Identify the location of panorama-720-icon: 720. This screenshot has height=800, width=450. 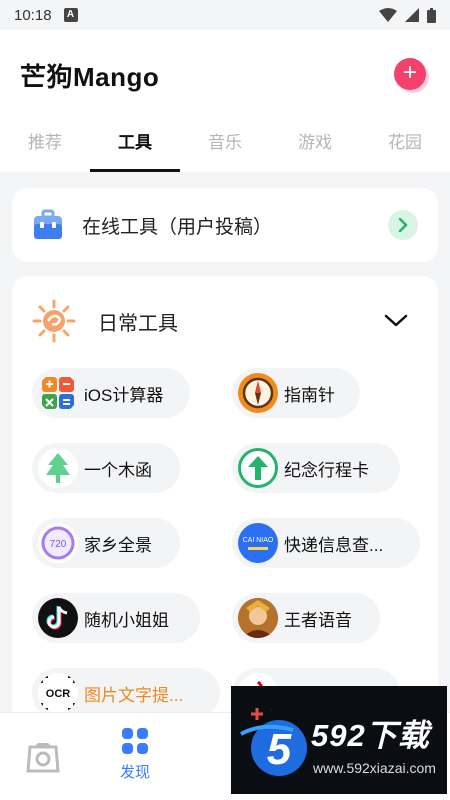
(58, 543).